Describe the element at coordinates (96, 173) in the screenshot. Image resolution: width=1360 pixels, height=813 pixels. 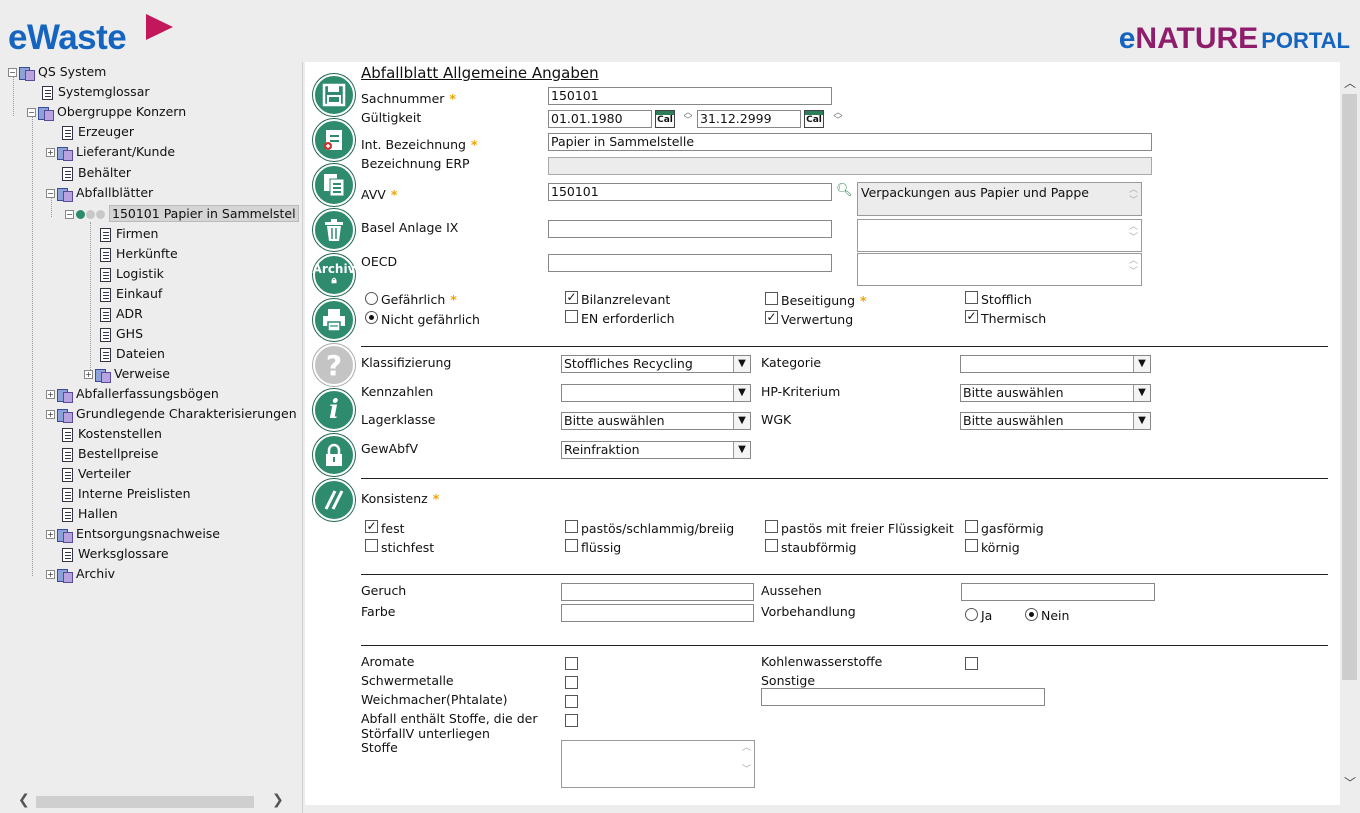
I see `tree-item-behaelter: Behälter` at that location.